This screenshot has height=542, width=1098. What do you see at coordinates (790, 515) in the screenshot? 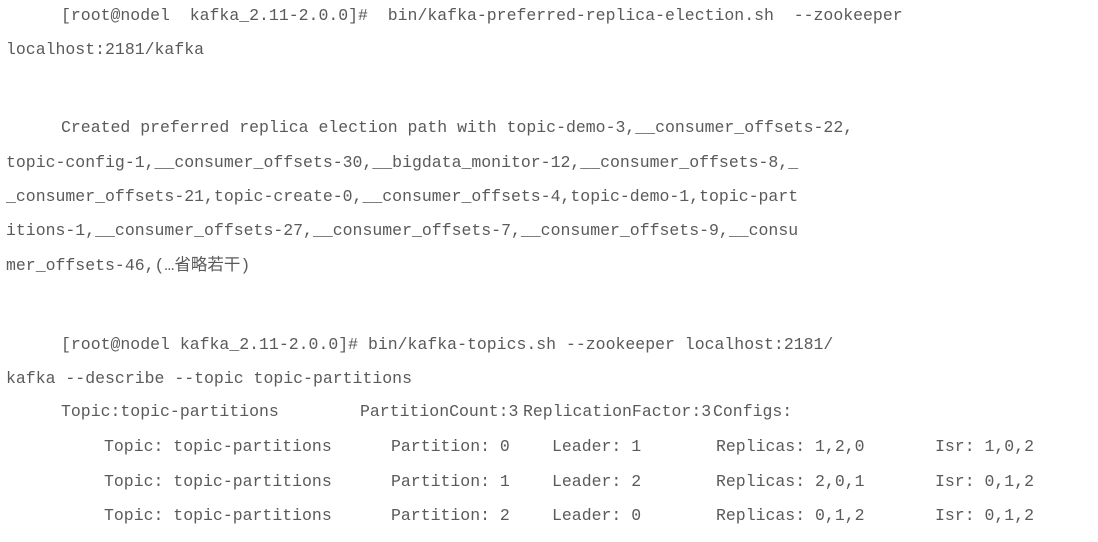
I see `row-replicas: Replicas: 0,1,2` at bounding box center [790, 515].